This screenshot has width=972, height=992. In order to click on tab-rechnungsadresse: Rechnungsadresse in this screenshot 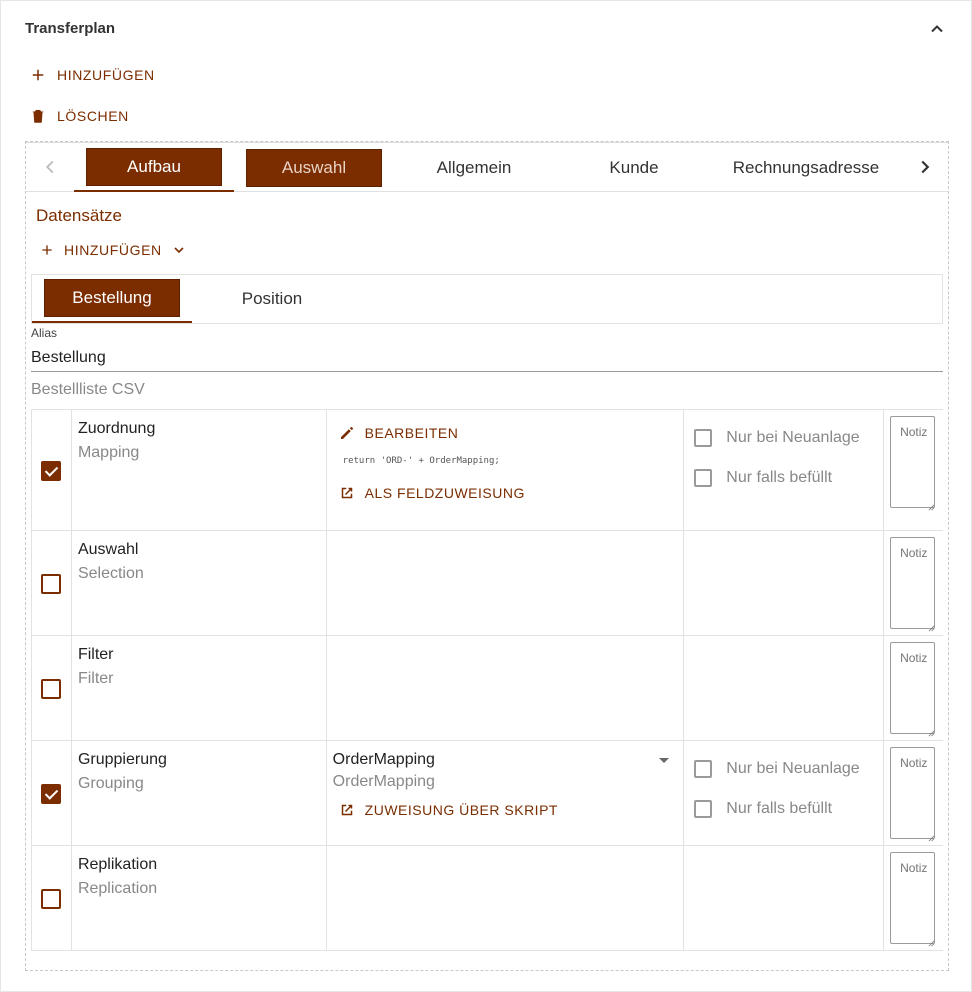, I will do `click(806, 167)`.